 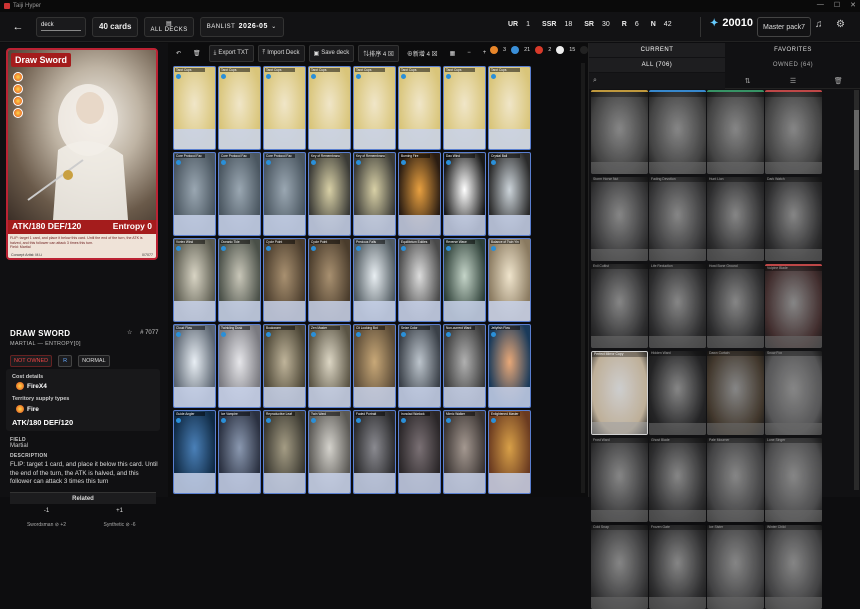 What do you see at coordinates (329, 452) in the screenshot?
I see `deck-card: Twin Ward` at bounding box center [329, 452].